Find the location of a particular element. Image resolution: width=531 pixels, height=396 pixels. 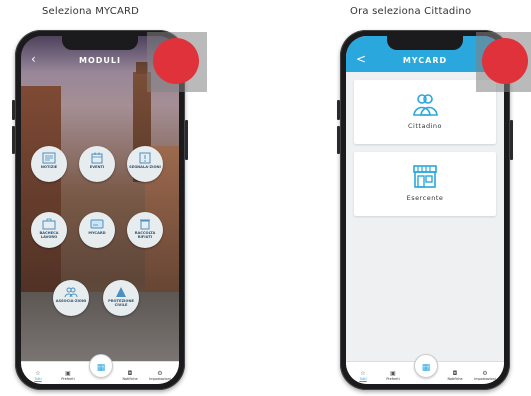

module-notizie: NOTIZIE is located at coordinates (49, 164).